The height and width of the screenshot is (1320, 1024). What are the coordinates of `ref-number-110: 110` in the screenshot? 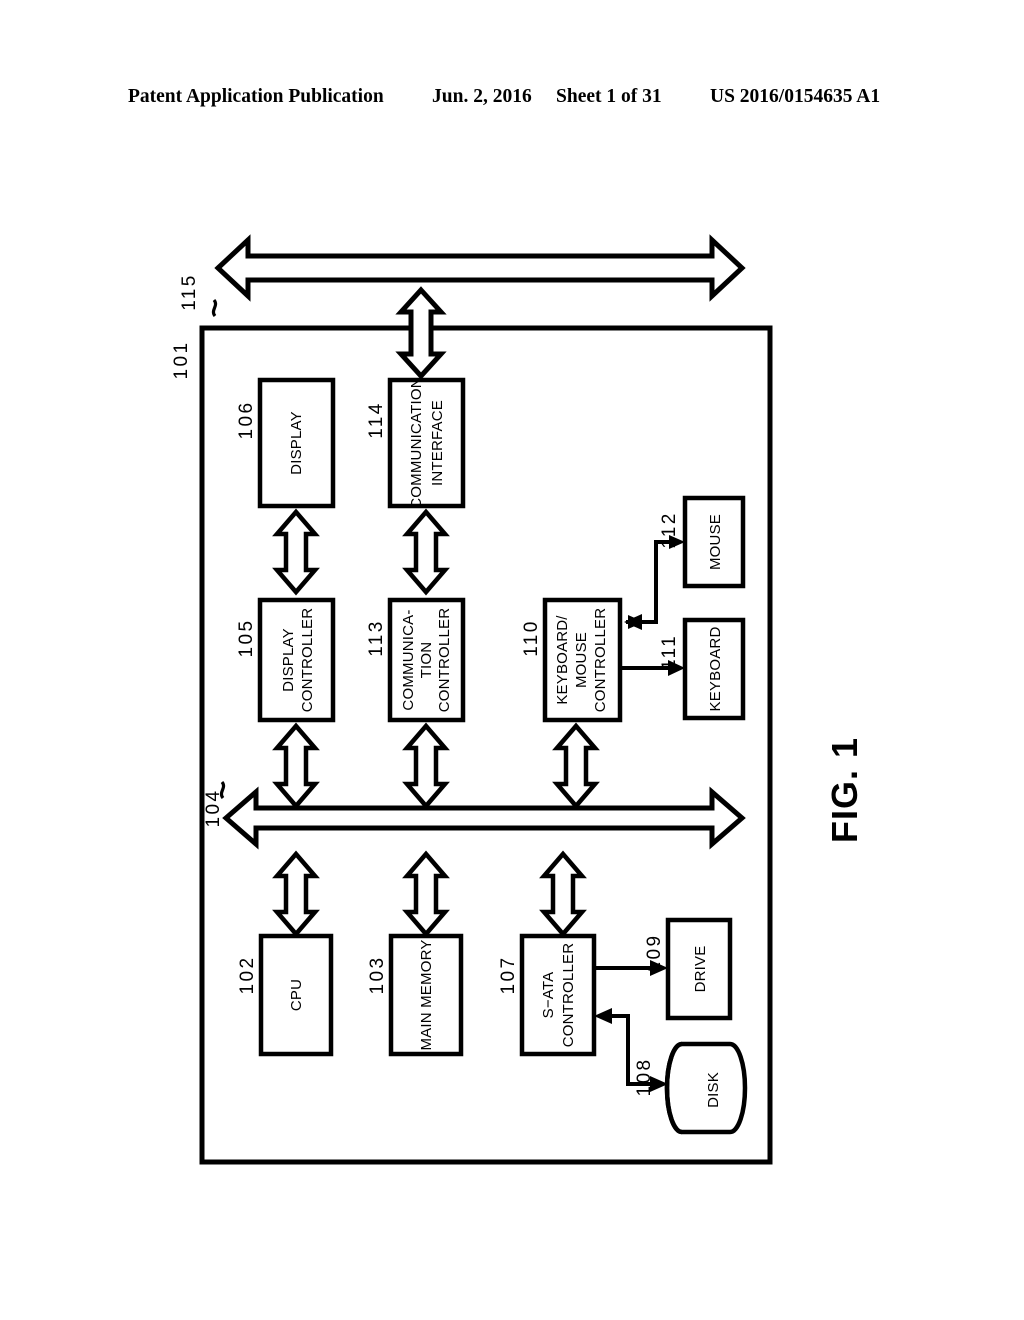 It's located at (531, 638).